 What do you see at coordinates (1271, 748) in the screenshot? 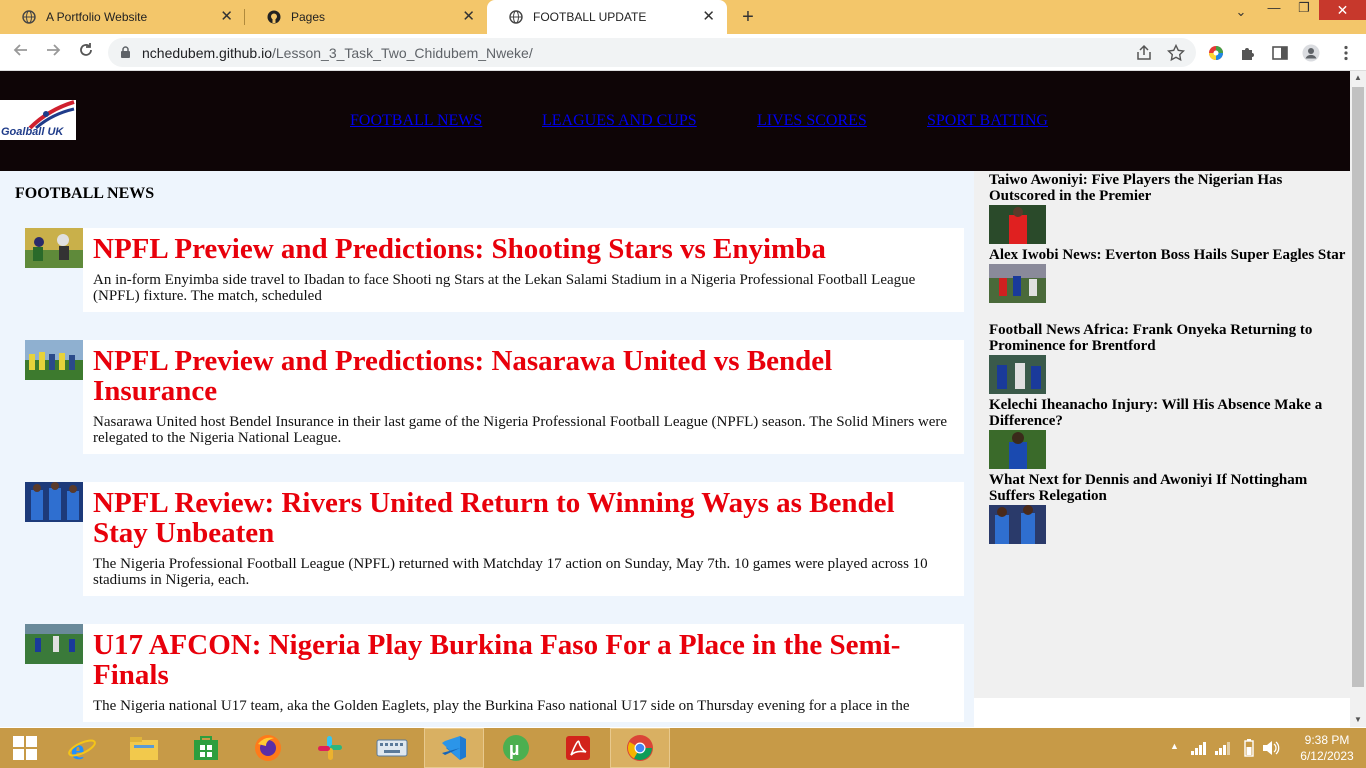
I see `volume-speaker-icon` at bounding box center [1271, 748].